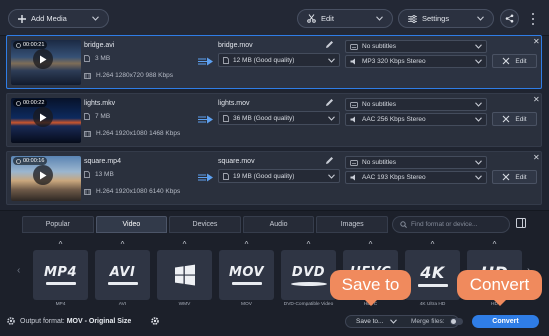 The height and width of the screenshot is (336, 549). I want to click on scroll-left-icon: ‹, so click(18, 270).